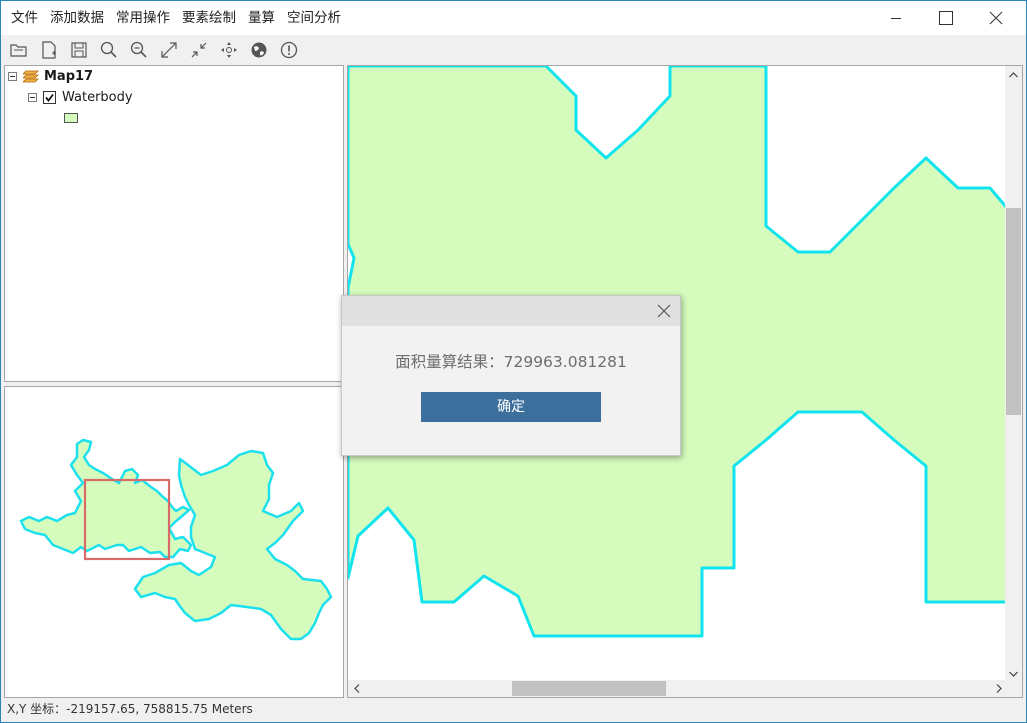  I want to click on map-node: Map17, so click(50, 76).